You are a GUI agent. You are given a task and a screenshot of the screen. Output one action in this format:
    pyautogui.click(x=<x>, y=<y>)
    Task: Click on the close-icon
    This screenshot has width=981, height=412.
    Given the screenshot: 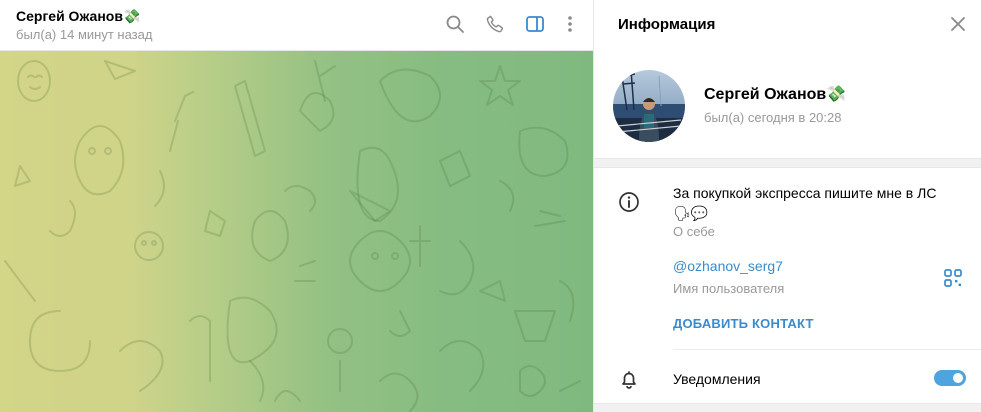 What is the action you would take?
    pyautogui.click(x=958, y=24)
    